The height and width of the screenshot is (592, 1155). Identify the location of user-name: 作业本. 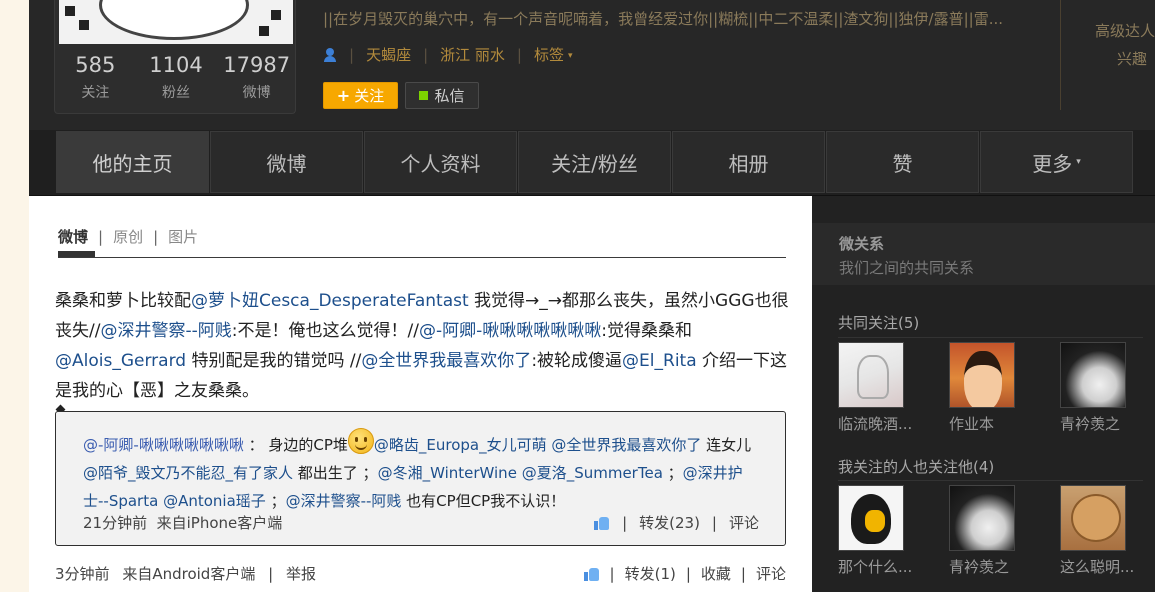
(972, 424).